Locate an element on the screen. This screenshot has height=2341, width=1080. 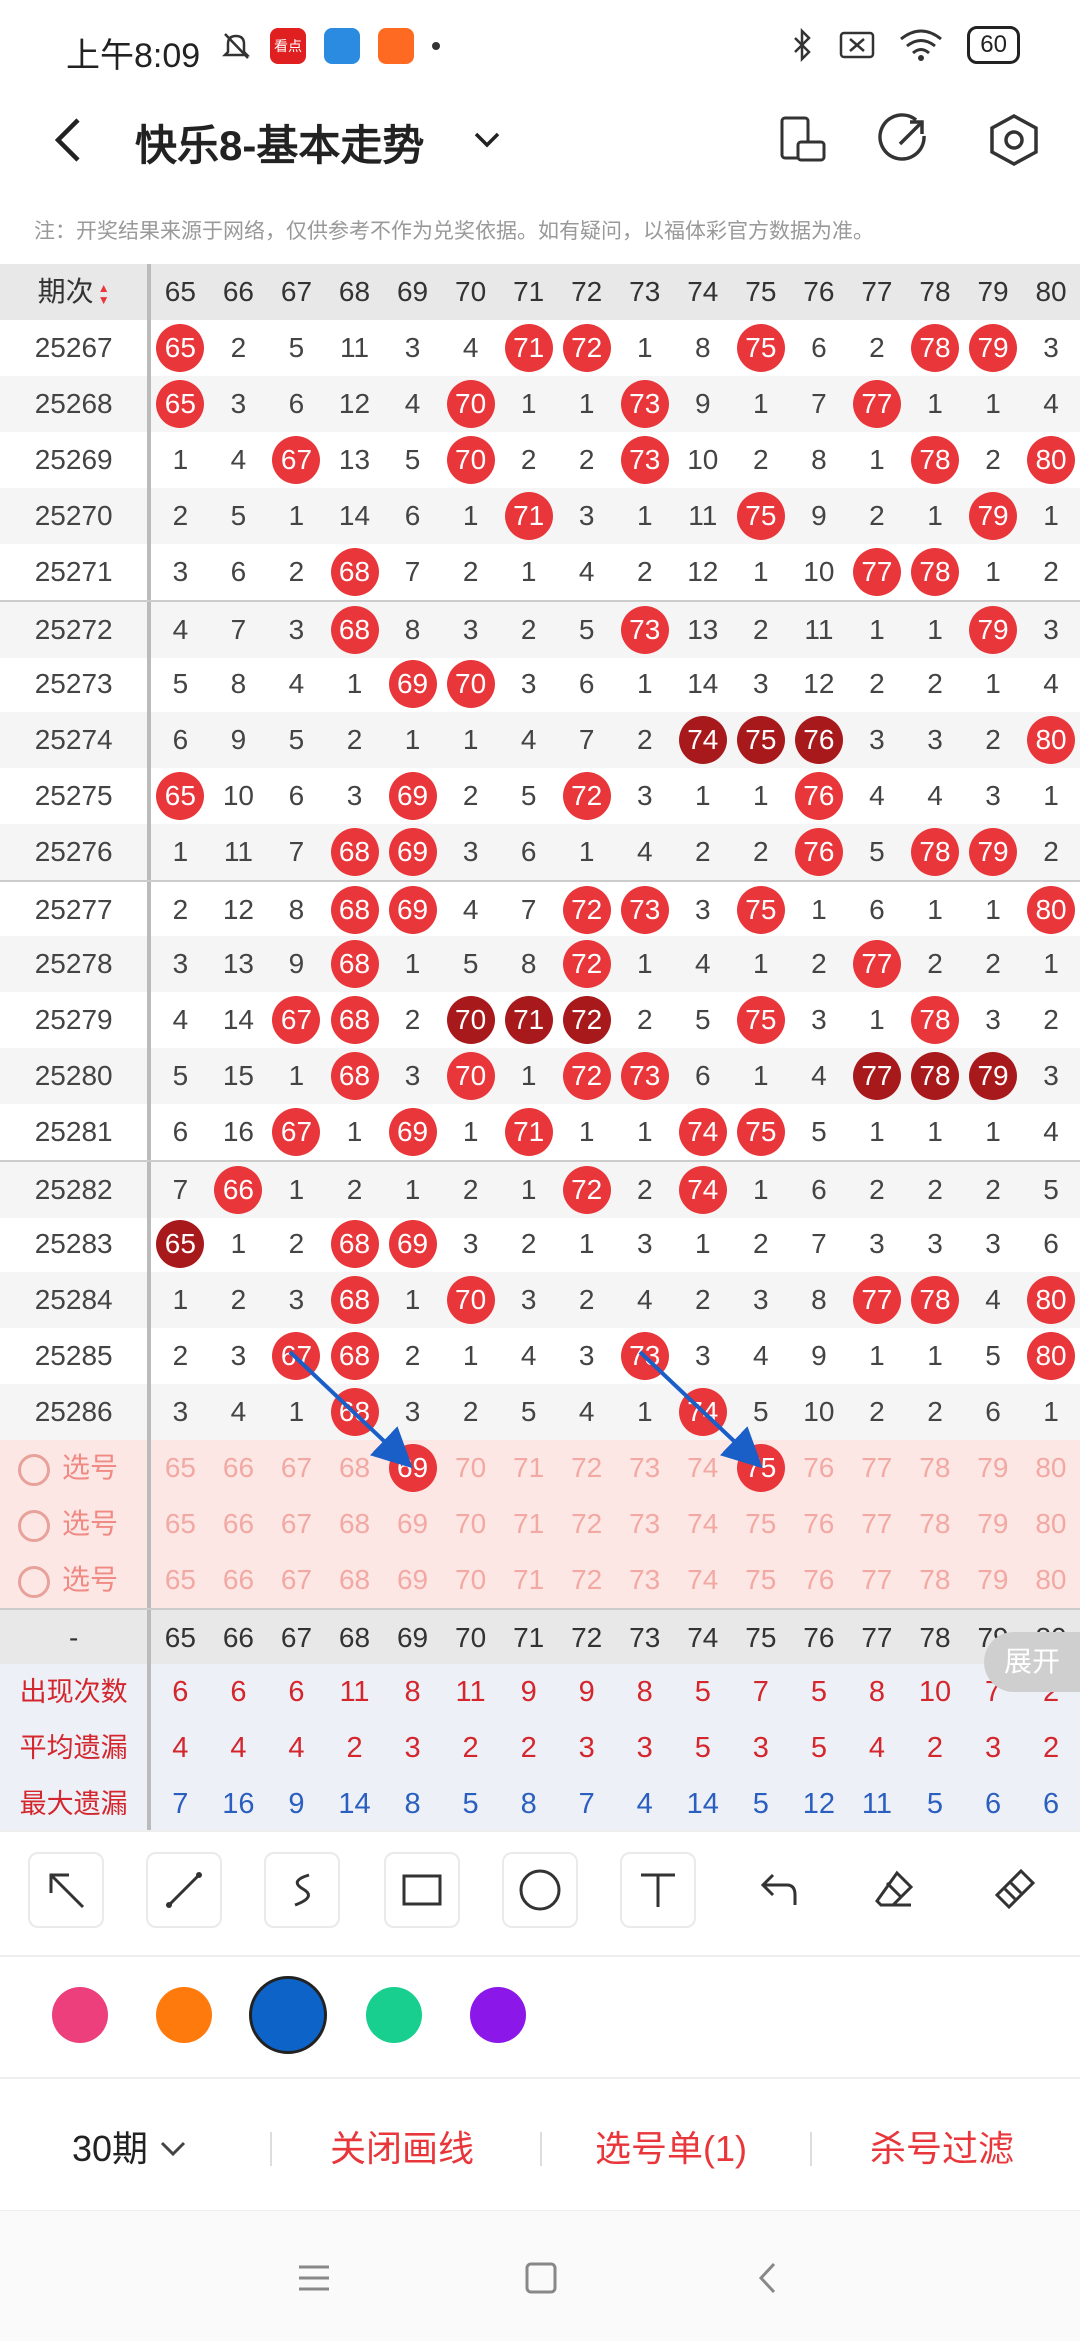
curve-tool is located at coordinates (302, 1890).